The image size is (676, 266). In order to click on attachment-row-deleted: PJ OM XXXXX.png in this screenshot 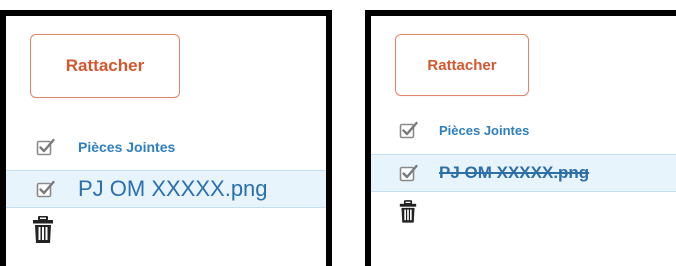, I will do `click(523, 173)`.